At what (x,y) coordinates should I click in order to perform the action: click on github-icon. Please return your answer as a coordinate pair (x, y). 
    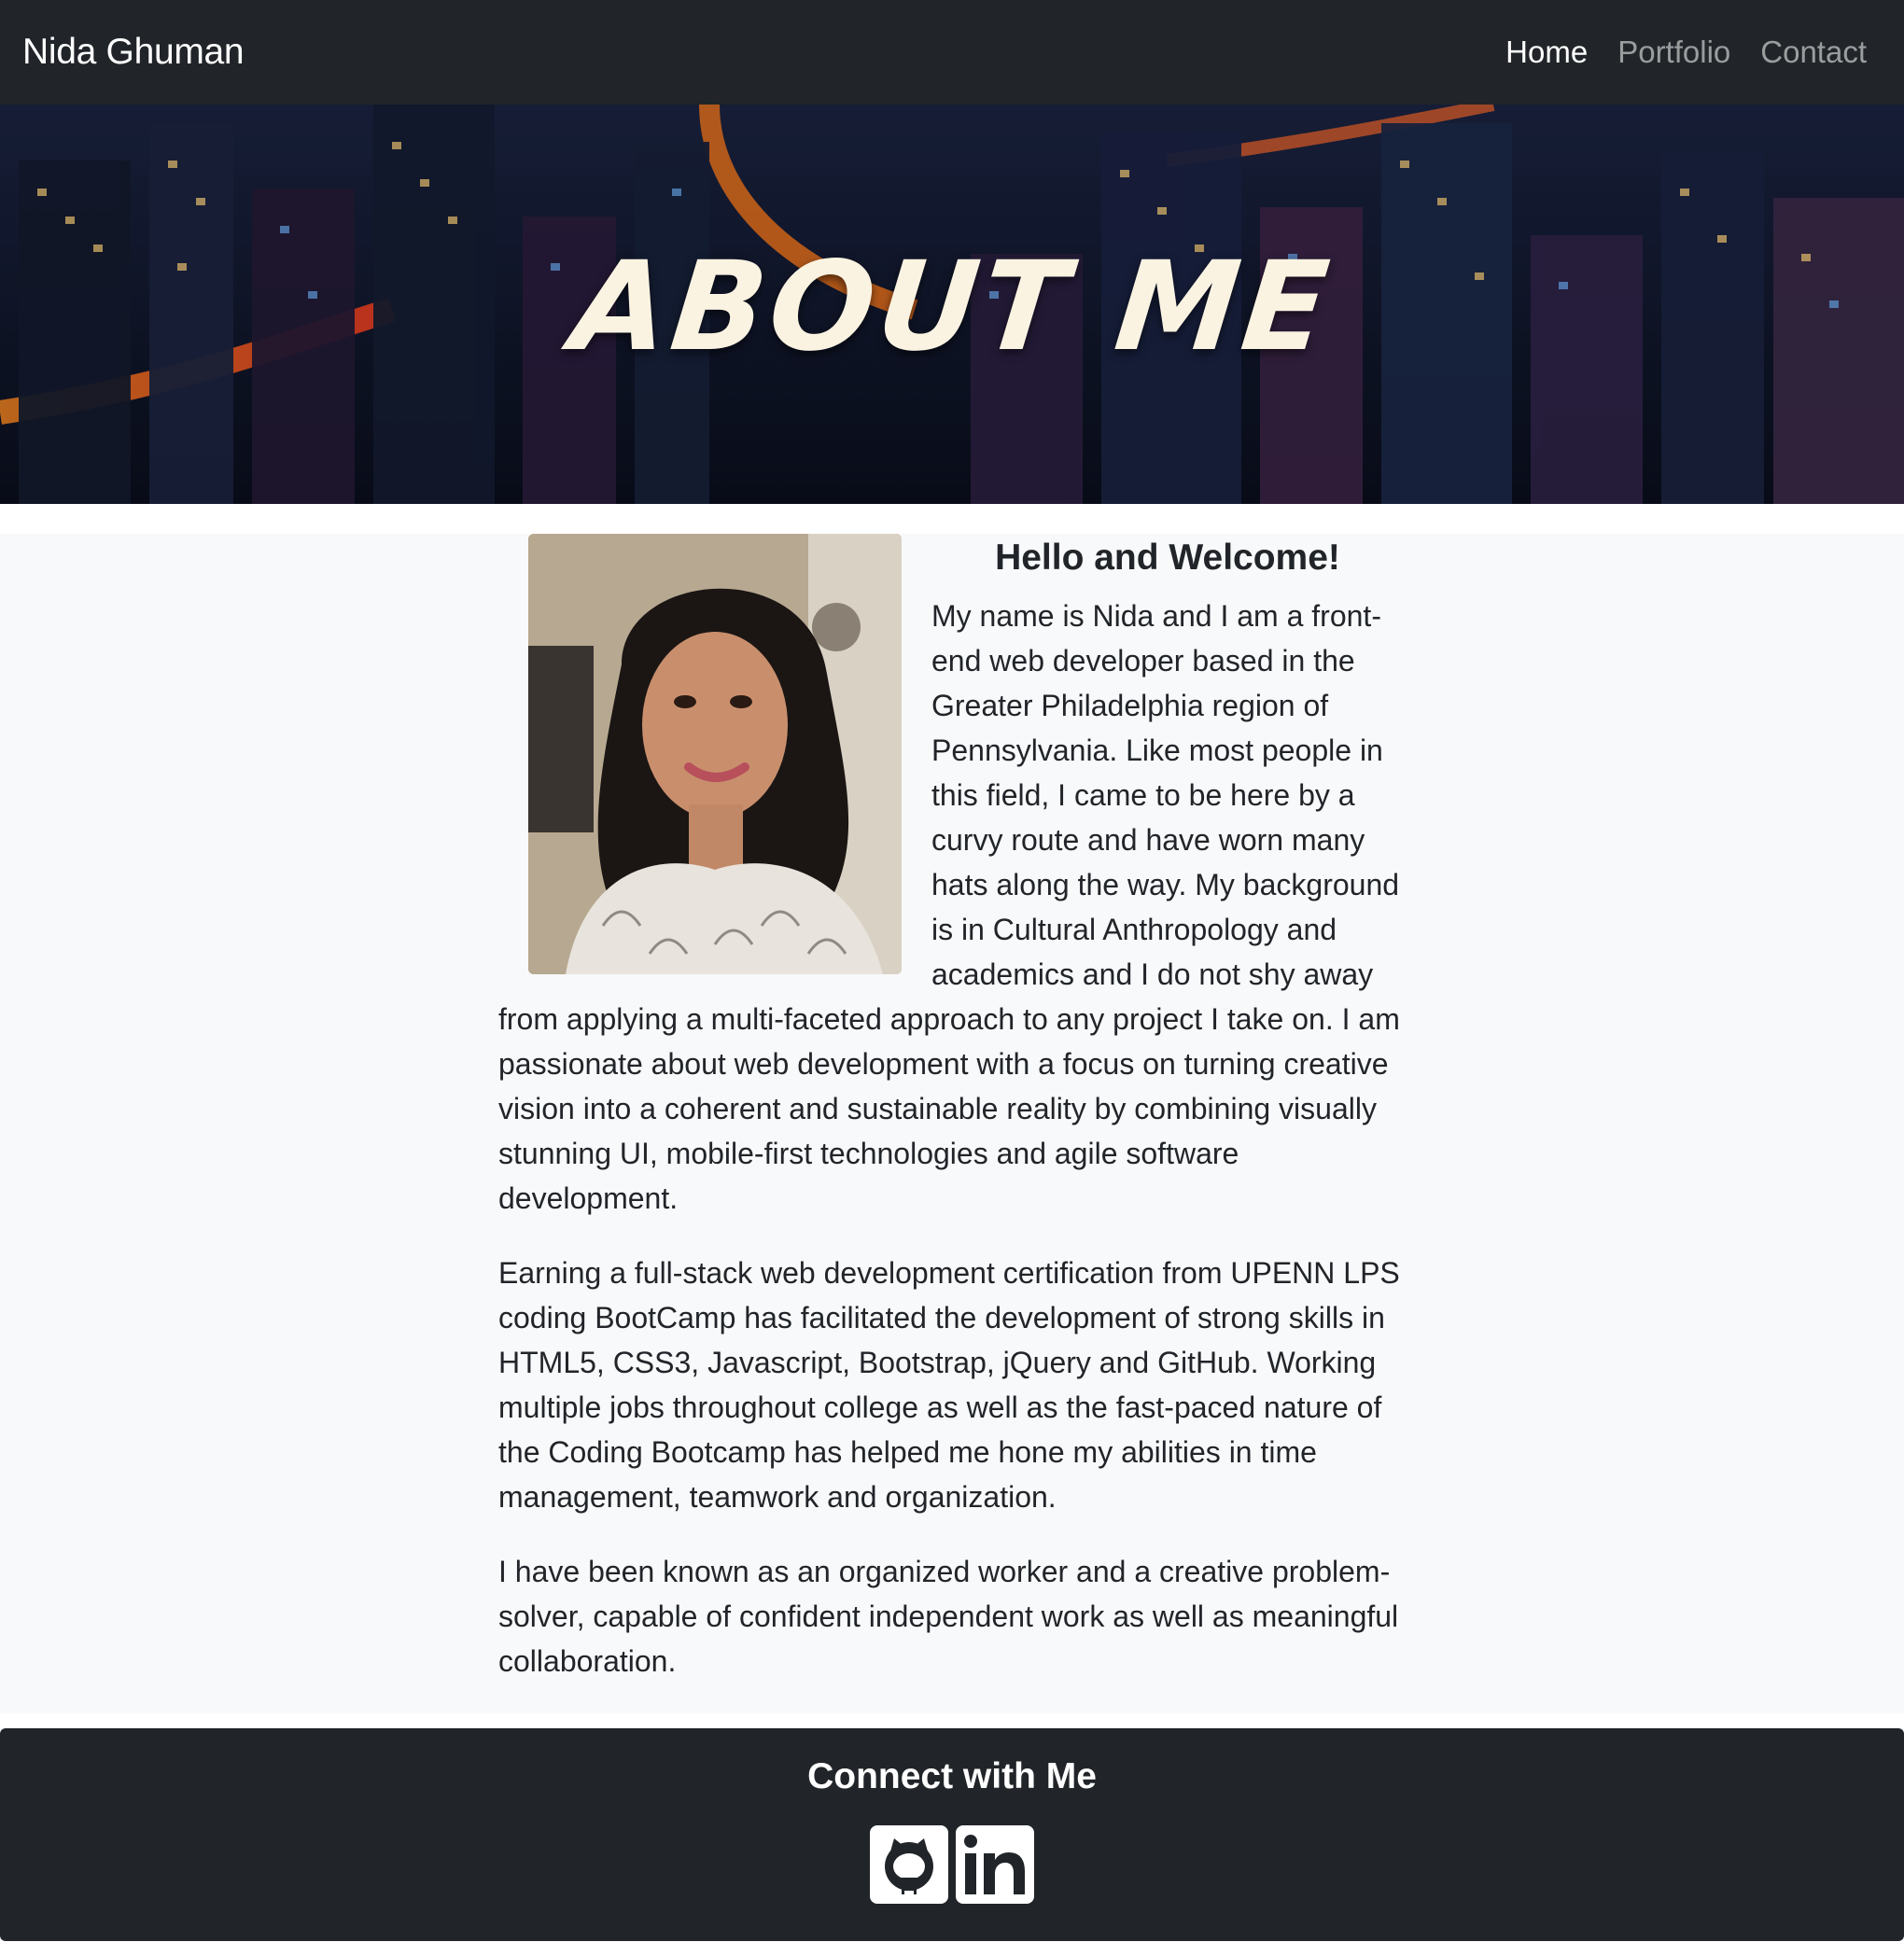
    Looking at the image, I should click on (909, 1864).